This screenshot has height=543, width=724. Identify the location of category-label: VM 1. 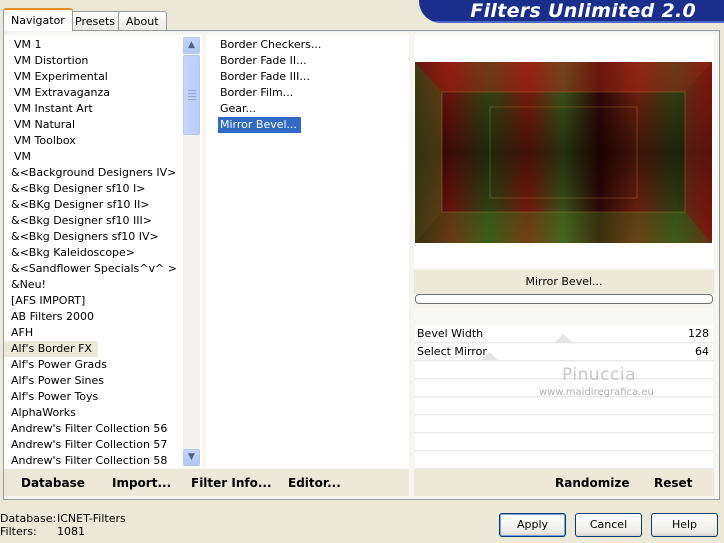
(28, 44).